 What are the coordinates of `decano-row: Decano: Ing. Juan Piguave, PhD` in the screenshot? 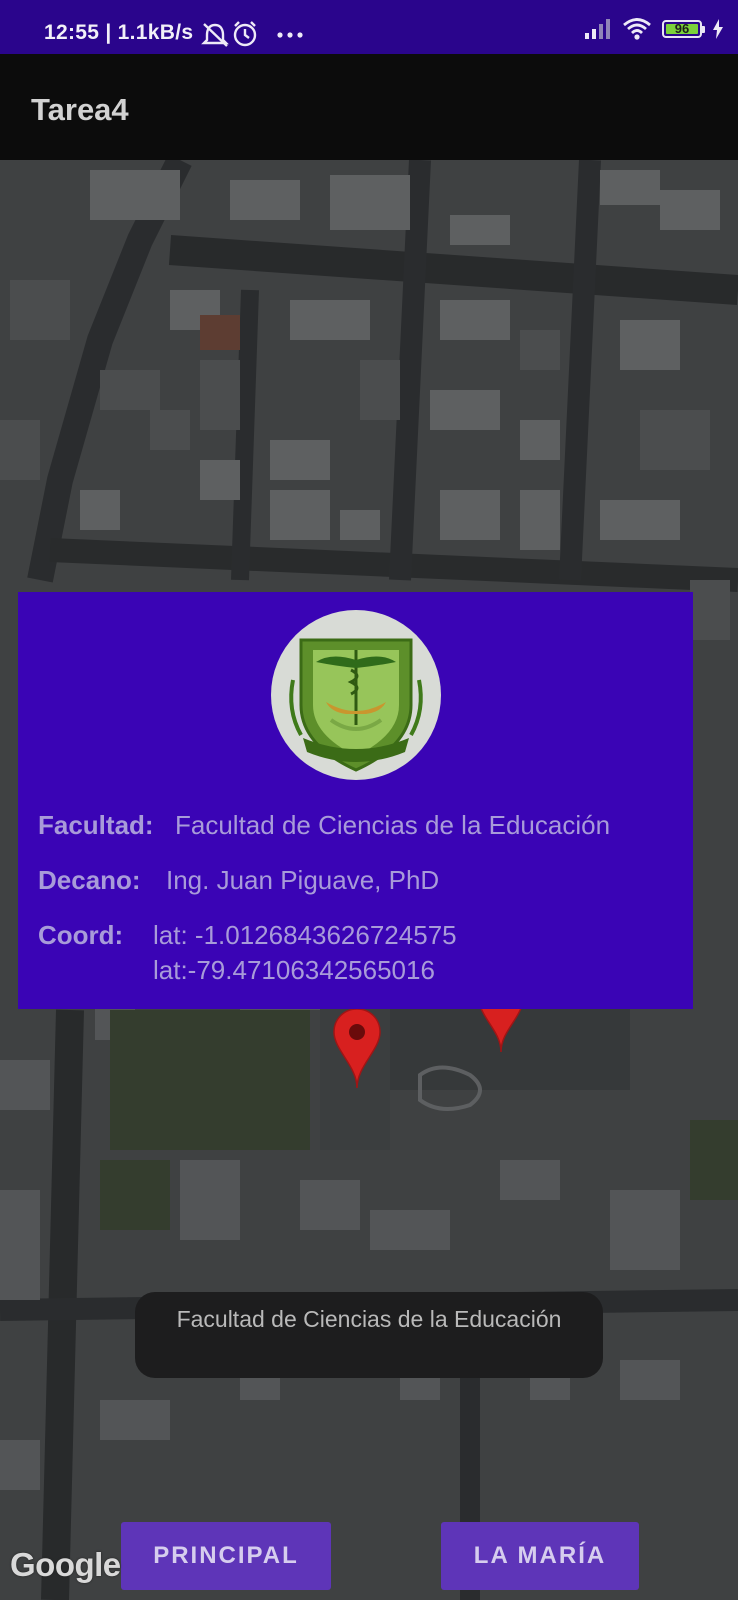 It's located at (238, 880).